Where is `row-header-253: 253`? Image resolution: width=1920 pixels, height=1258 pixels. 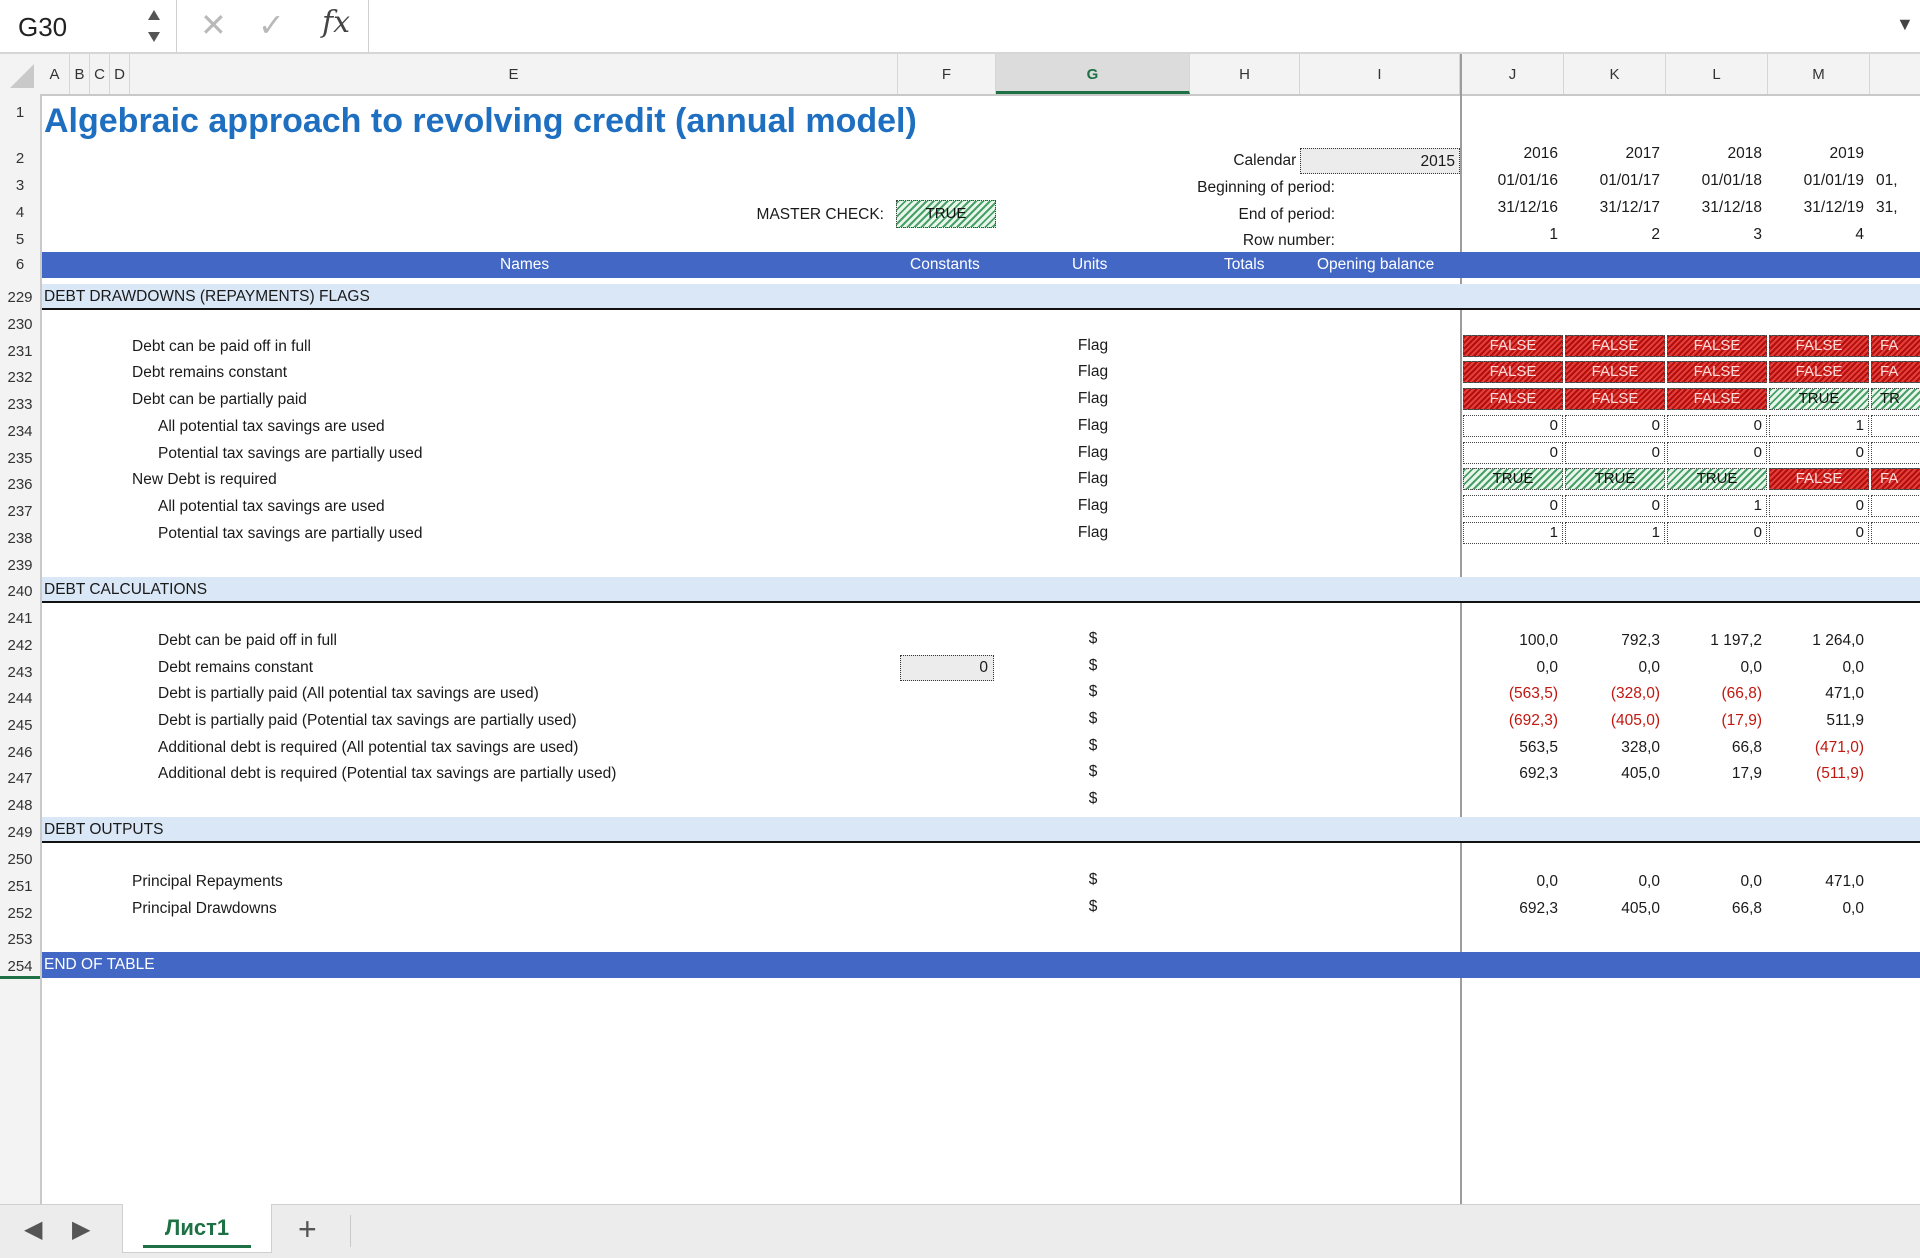 row-header-253: 253 is located at coordinates (20, 938).